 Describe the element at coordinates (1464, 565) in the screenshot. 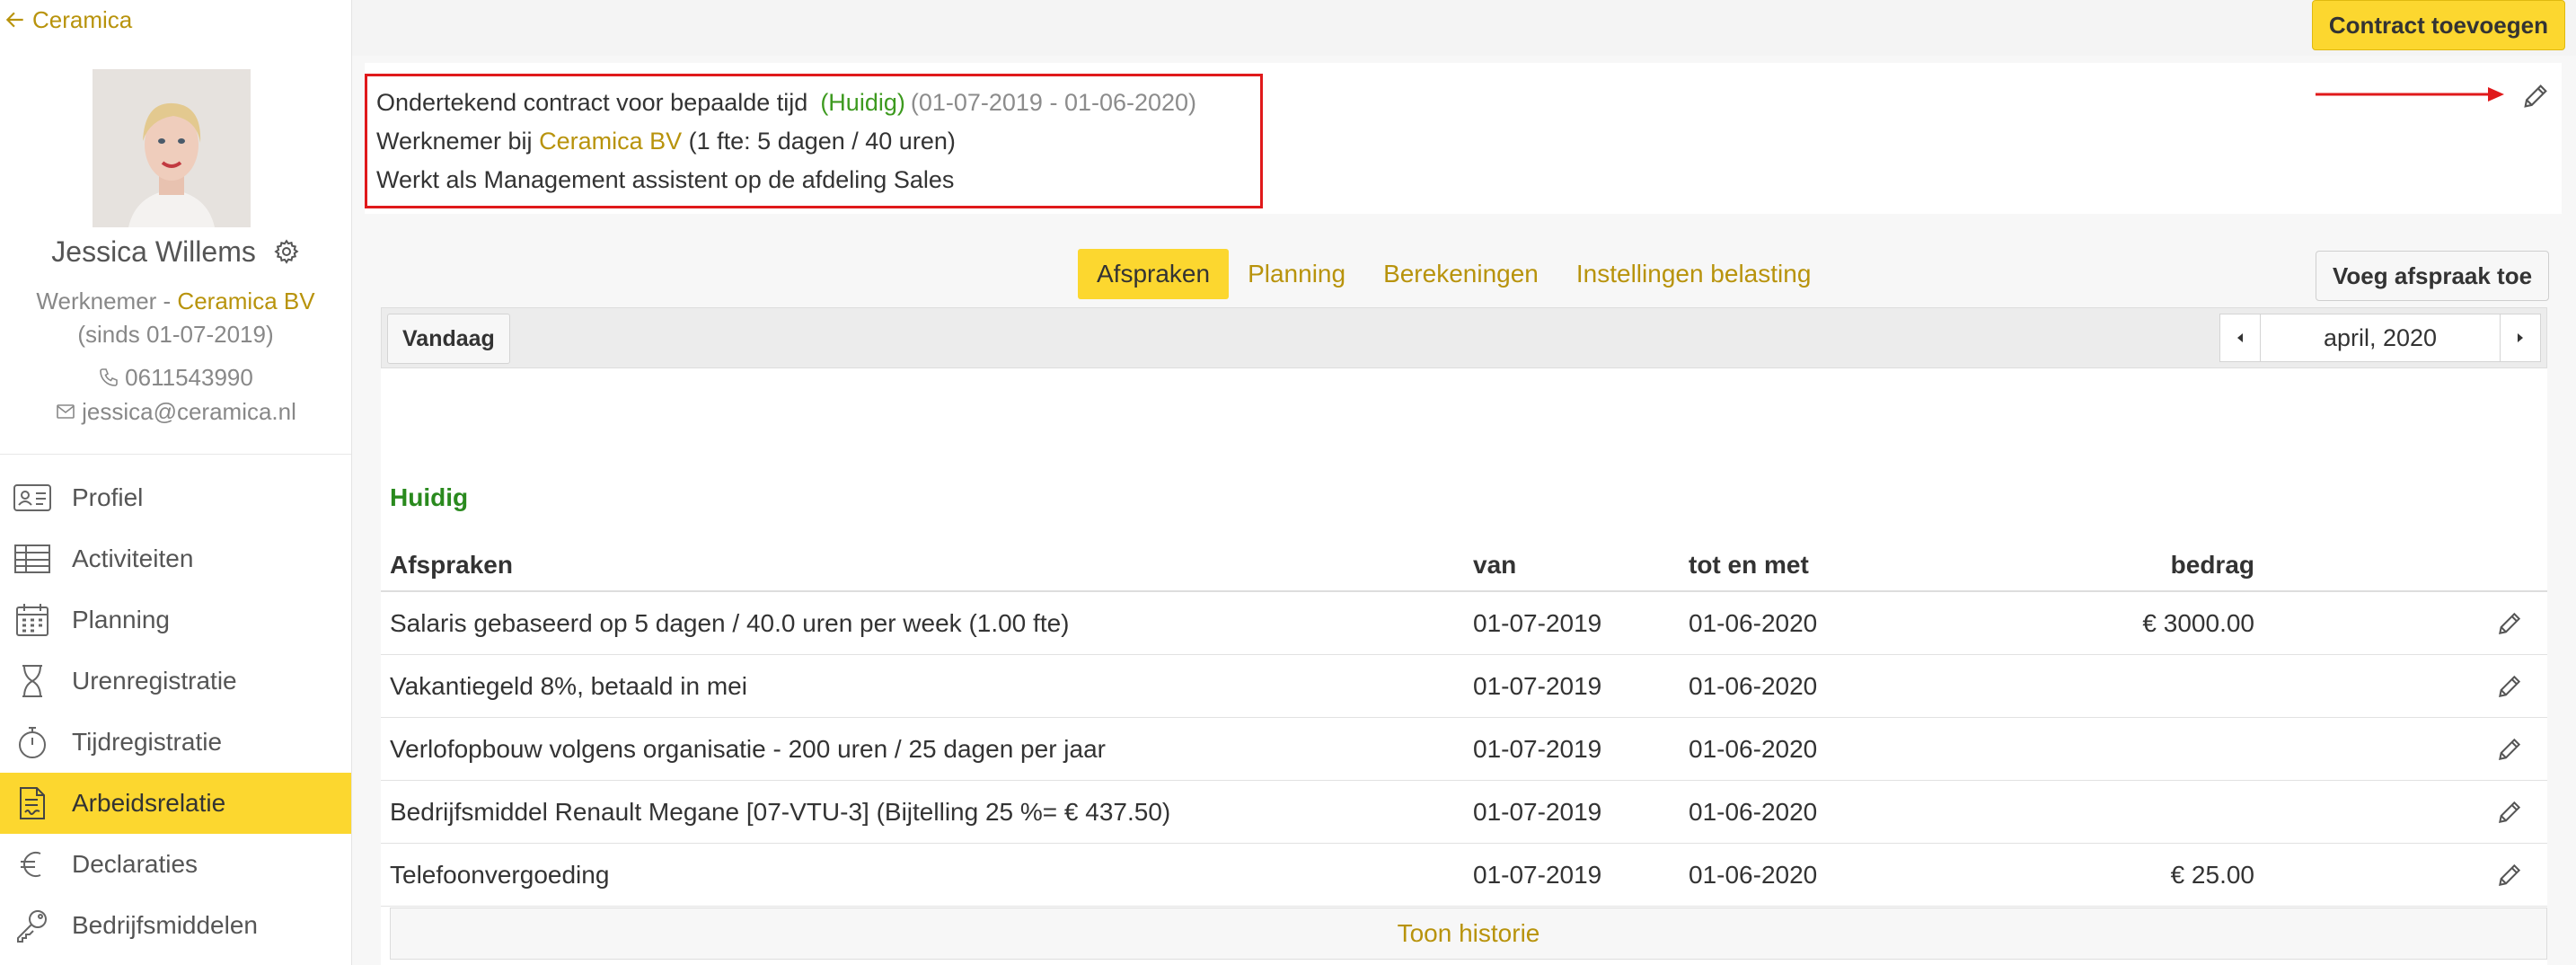

I see `table-header: Afspraken van tot en met bedrag` at that location.